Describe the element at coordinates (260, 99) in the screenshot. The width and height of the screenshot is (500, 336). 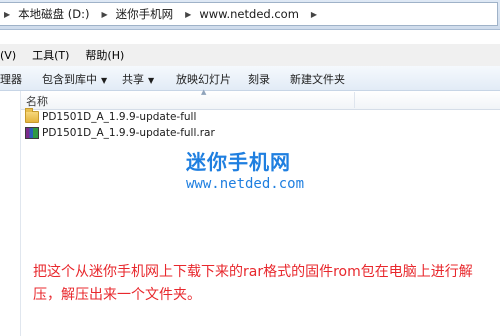
I see `column-header: ▲ 名称` at that location.